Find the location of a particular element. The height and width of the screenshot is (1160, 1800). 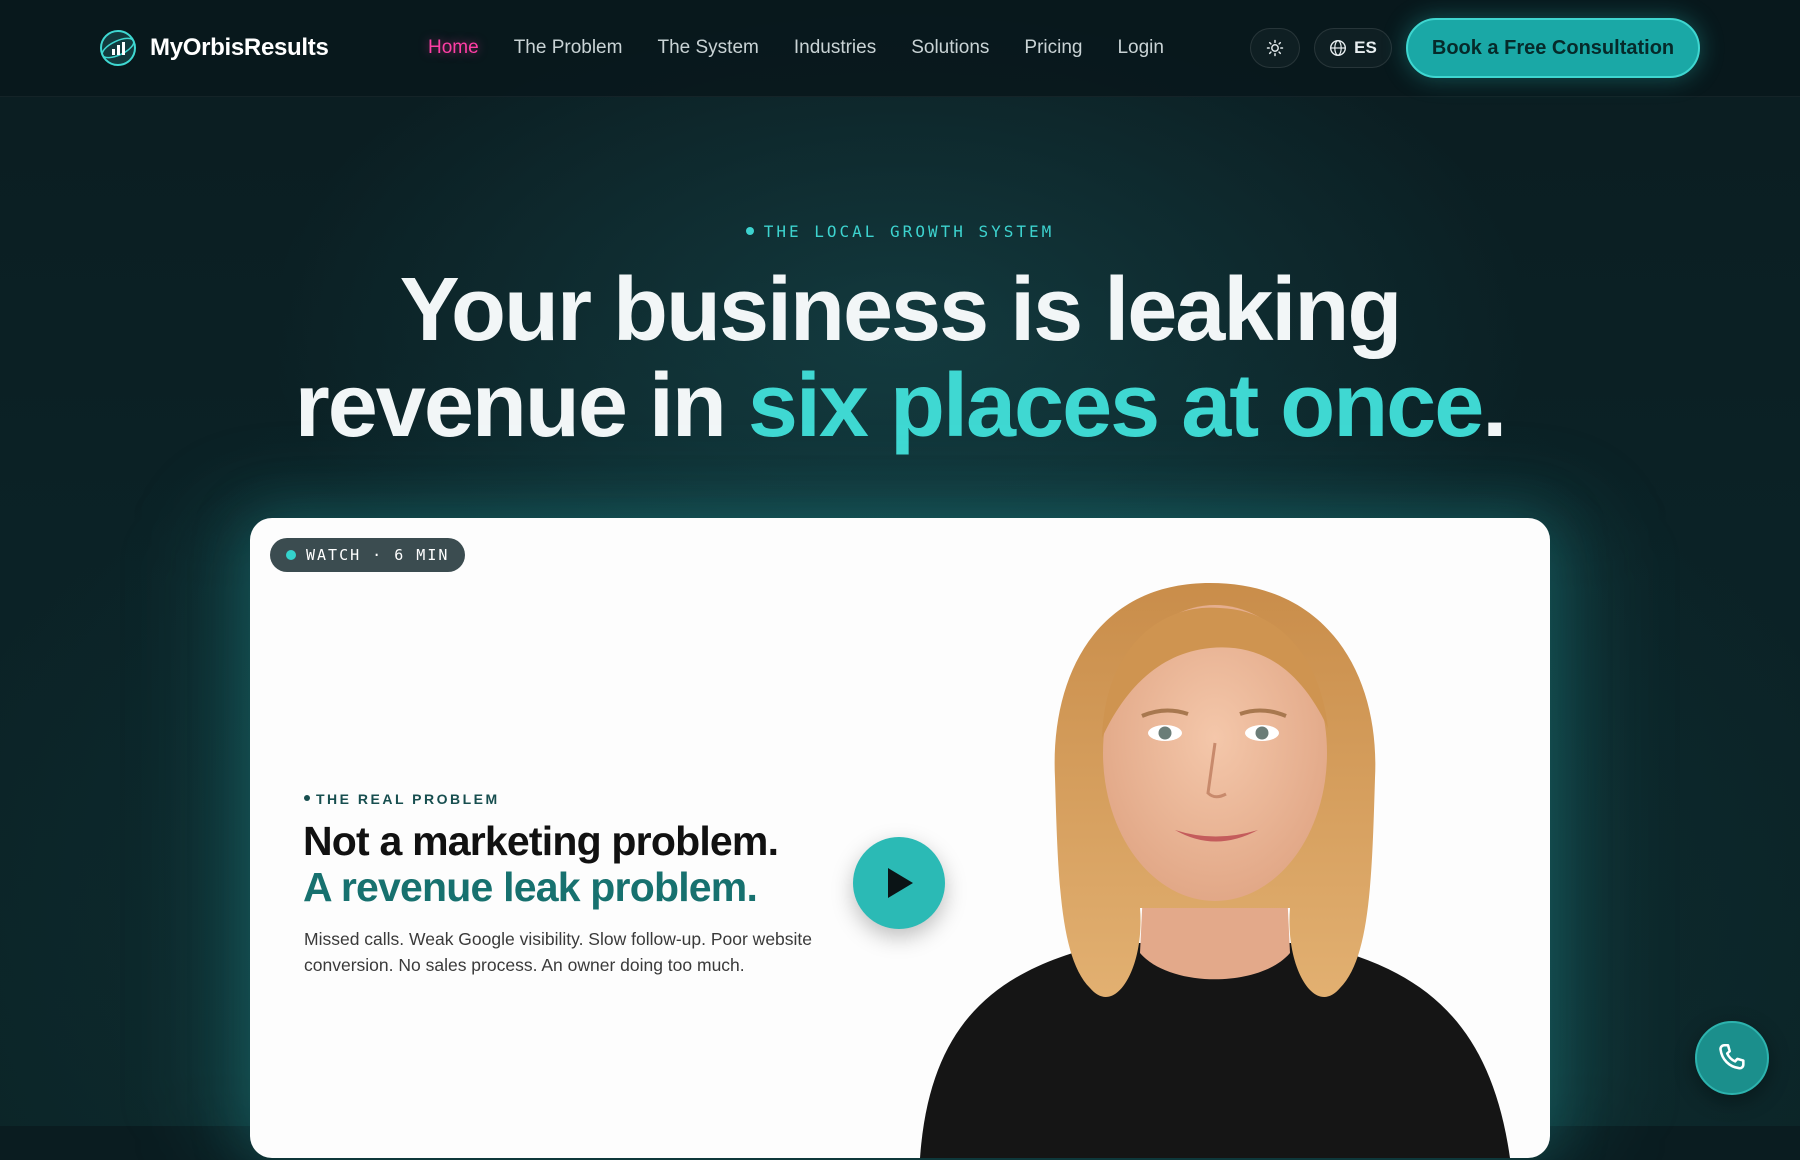

badge-dot is located at coordinates (291, 555).